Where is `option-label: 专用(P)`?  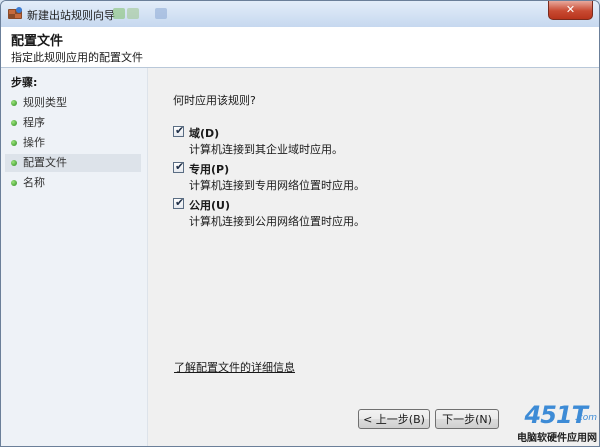 option-label: 专用(P) is located at coordinates (209, 169).